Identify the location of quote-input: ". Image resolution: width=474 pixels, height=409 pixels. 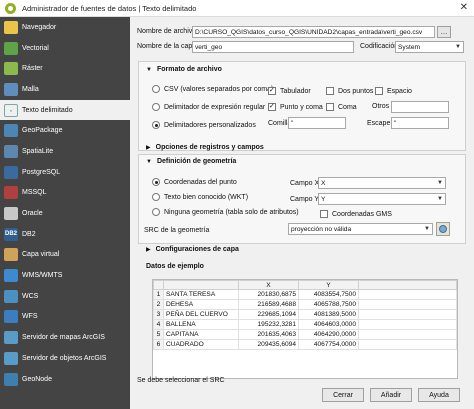
(317, 123).